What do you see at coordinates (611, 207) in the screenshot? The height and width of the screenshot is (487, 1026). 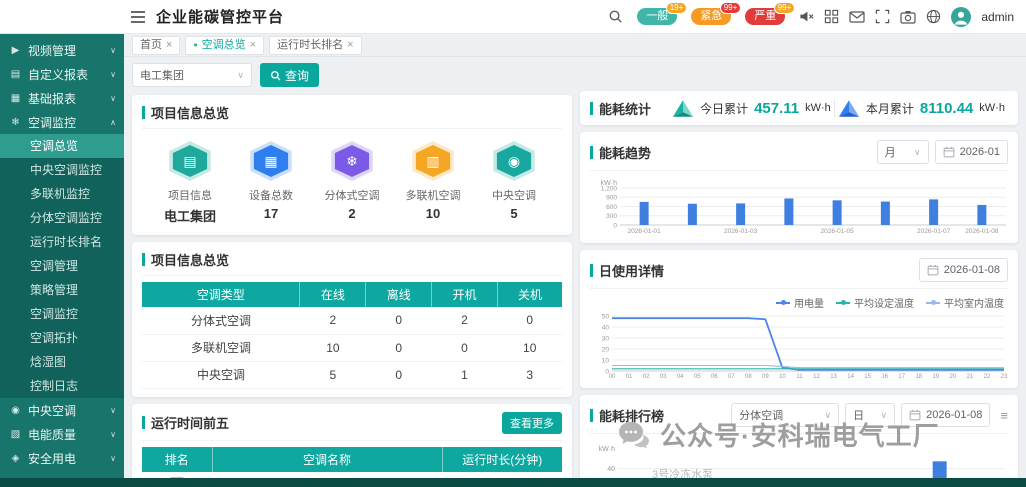 I see `svg-text: 600` at bounding box center [611, 207].